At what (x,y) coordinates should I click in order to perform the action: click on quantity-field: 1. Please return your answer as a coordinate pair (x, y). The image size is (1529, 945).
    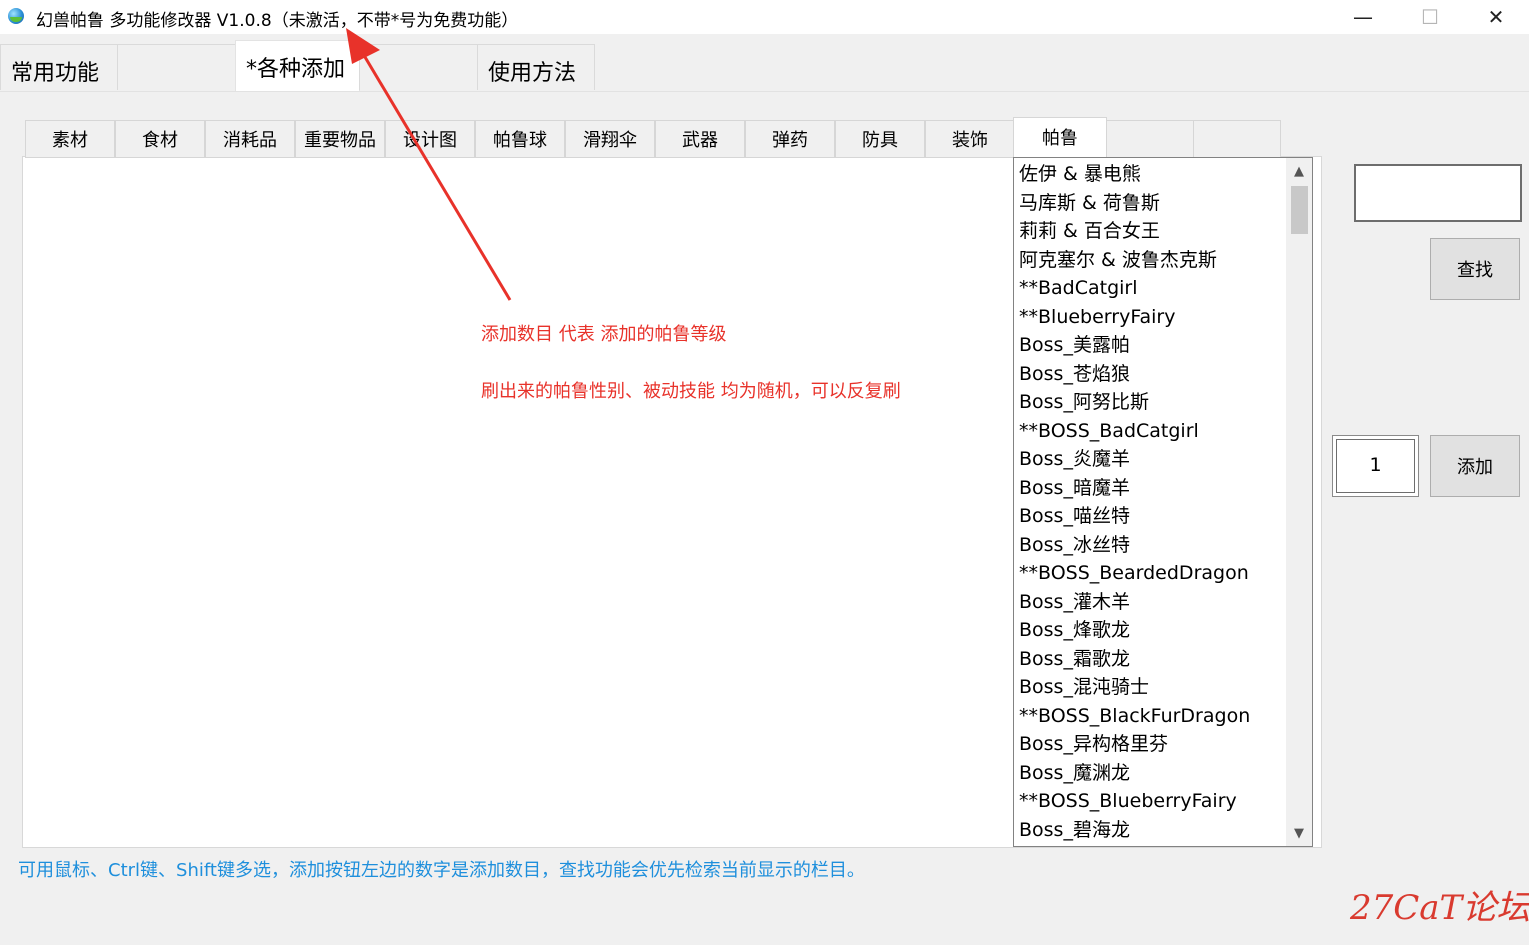
    Looking at the image, I should click on (1375, 466).